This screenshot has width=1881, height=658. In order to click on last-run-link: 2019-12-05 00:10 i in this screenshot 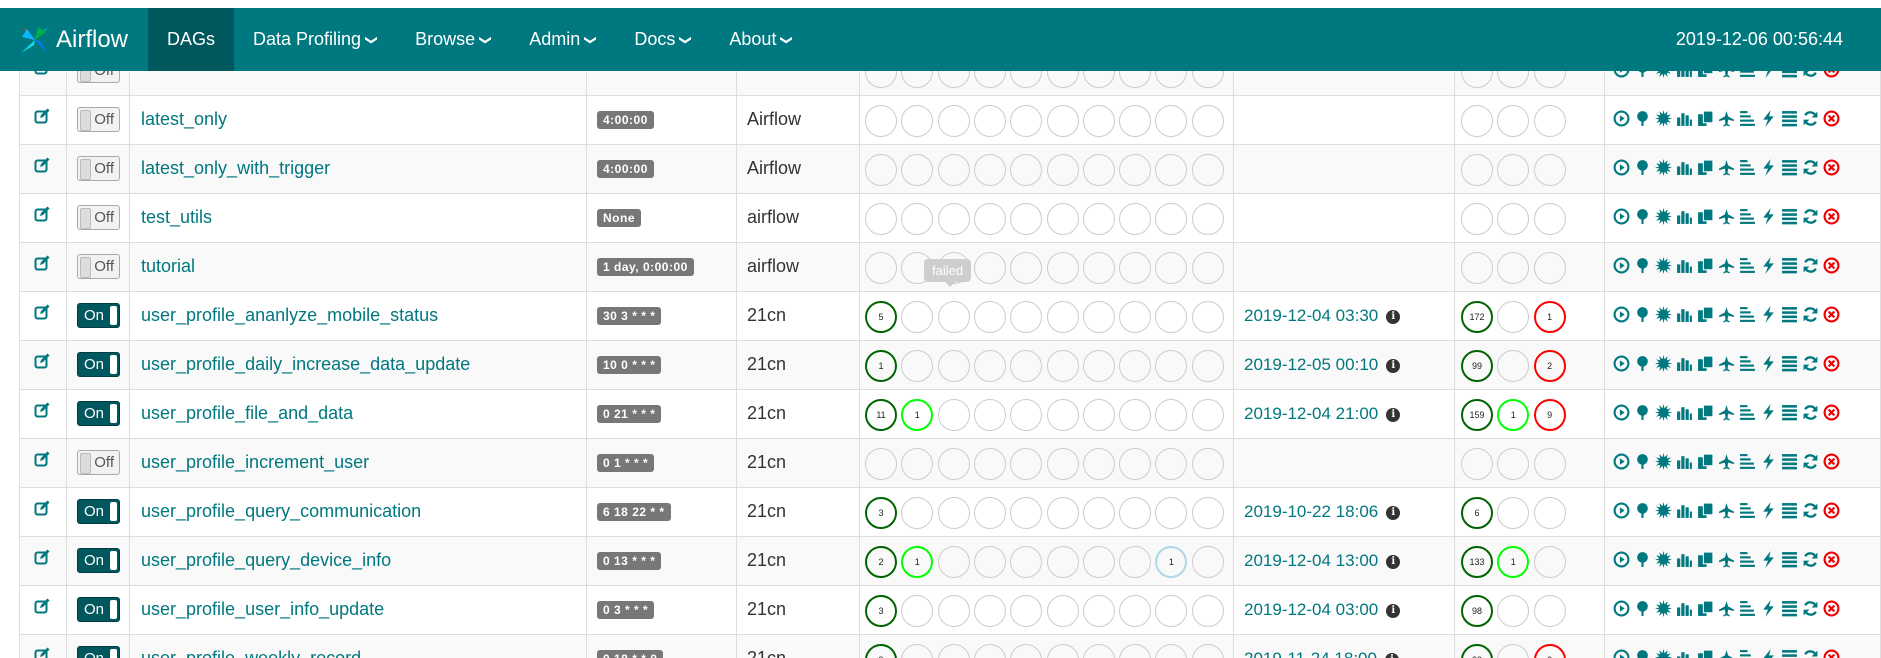, I will do `click(1322, 365)`.